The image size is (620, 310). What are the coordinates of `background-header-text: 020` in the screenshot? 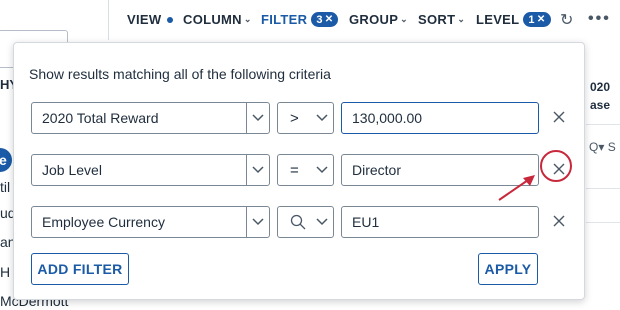 It's located at (600, 87).